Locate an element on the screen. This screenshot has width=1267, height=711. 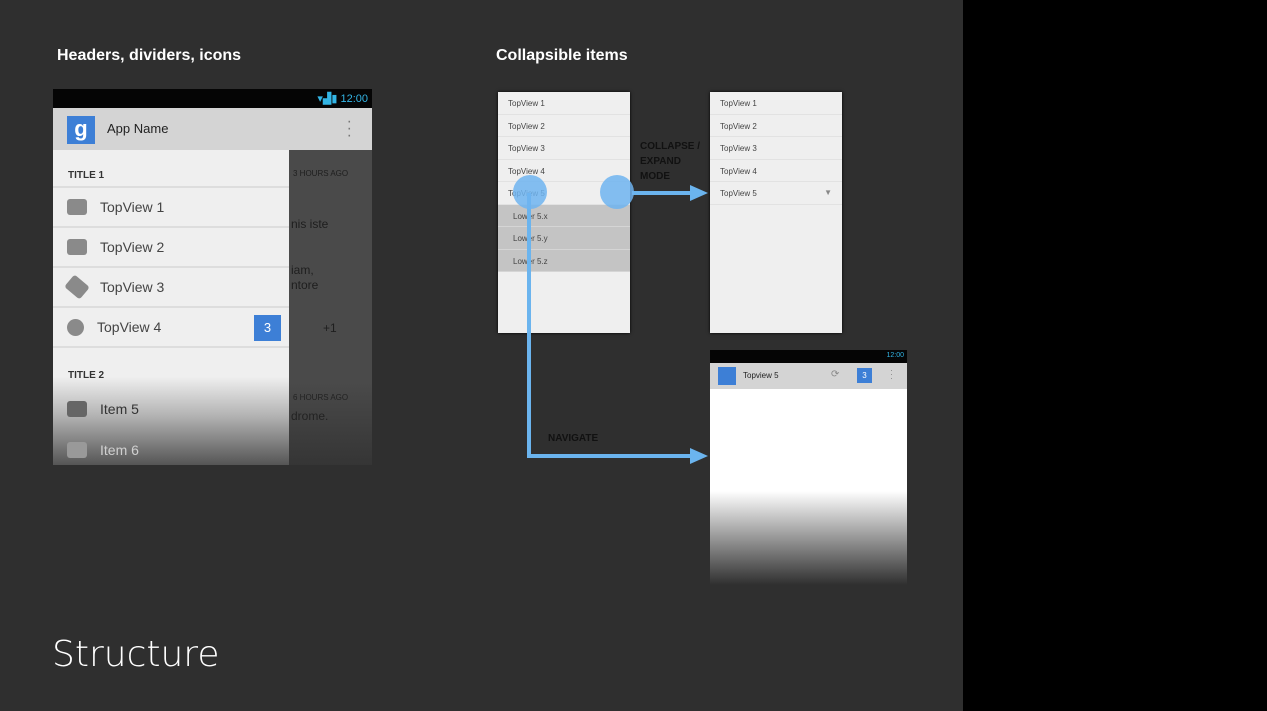
drawer-item: TopView 1 is located at coordinates (171, 208).